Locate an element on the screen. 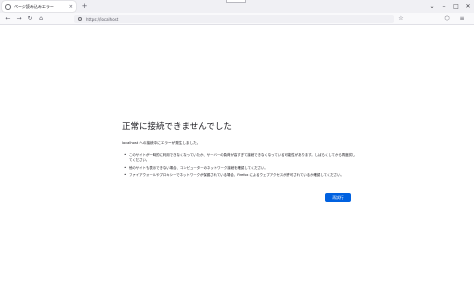 Image resolution: width=474 pixels, height=299 pixels. tab-close-icon: × is located at coordinates (71, 7).